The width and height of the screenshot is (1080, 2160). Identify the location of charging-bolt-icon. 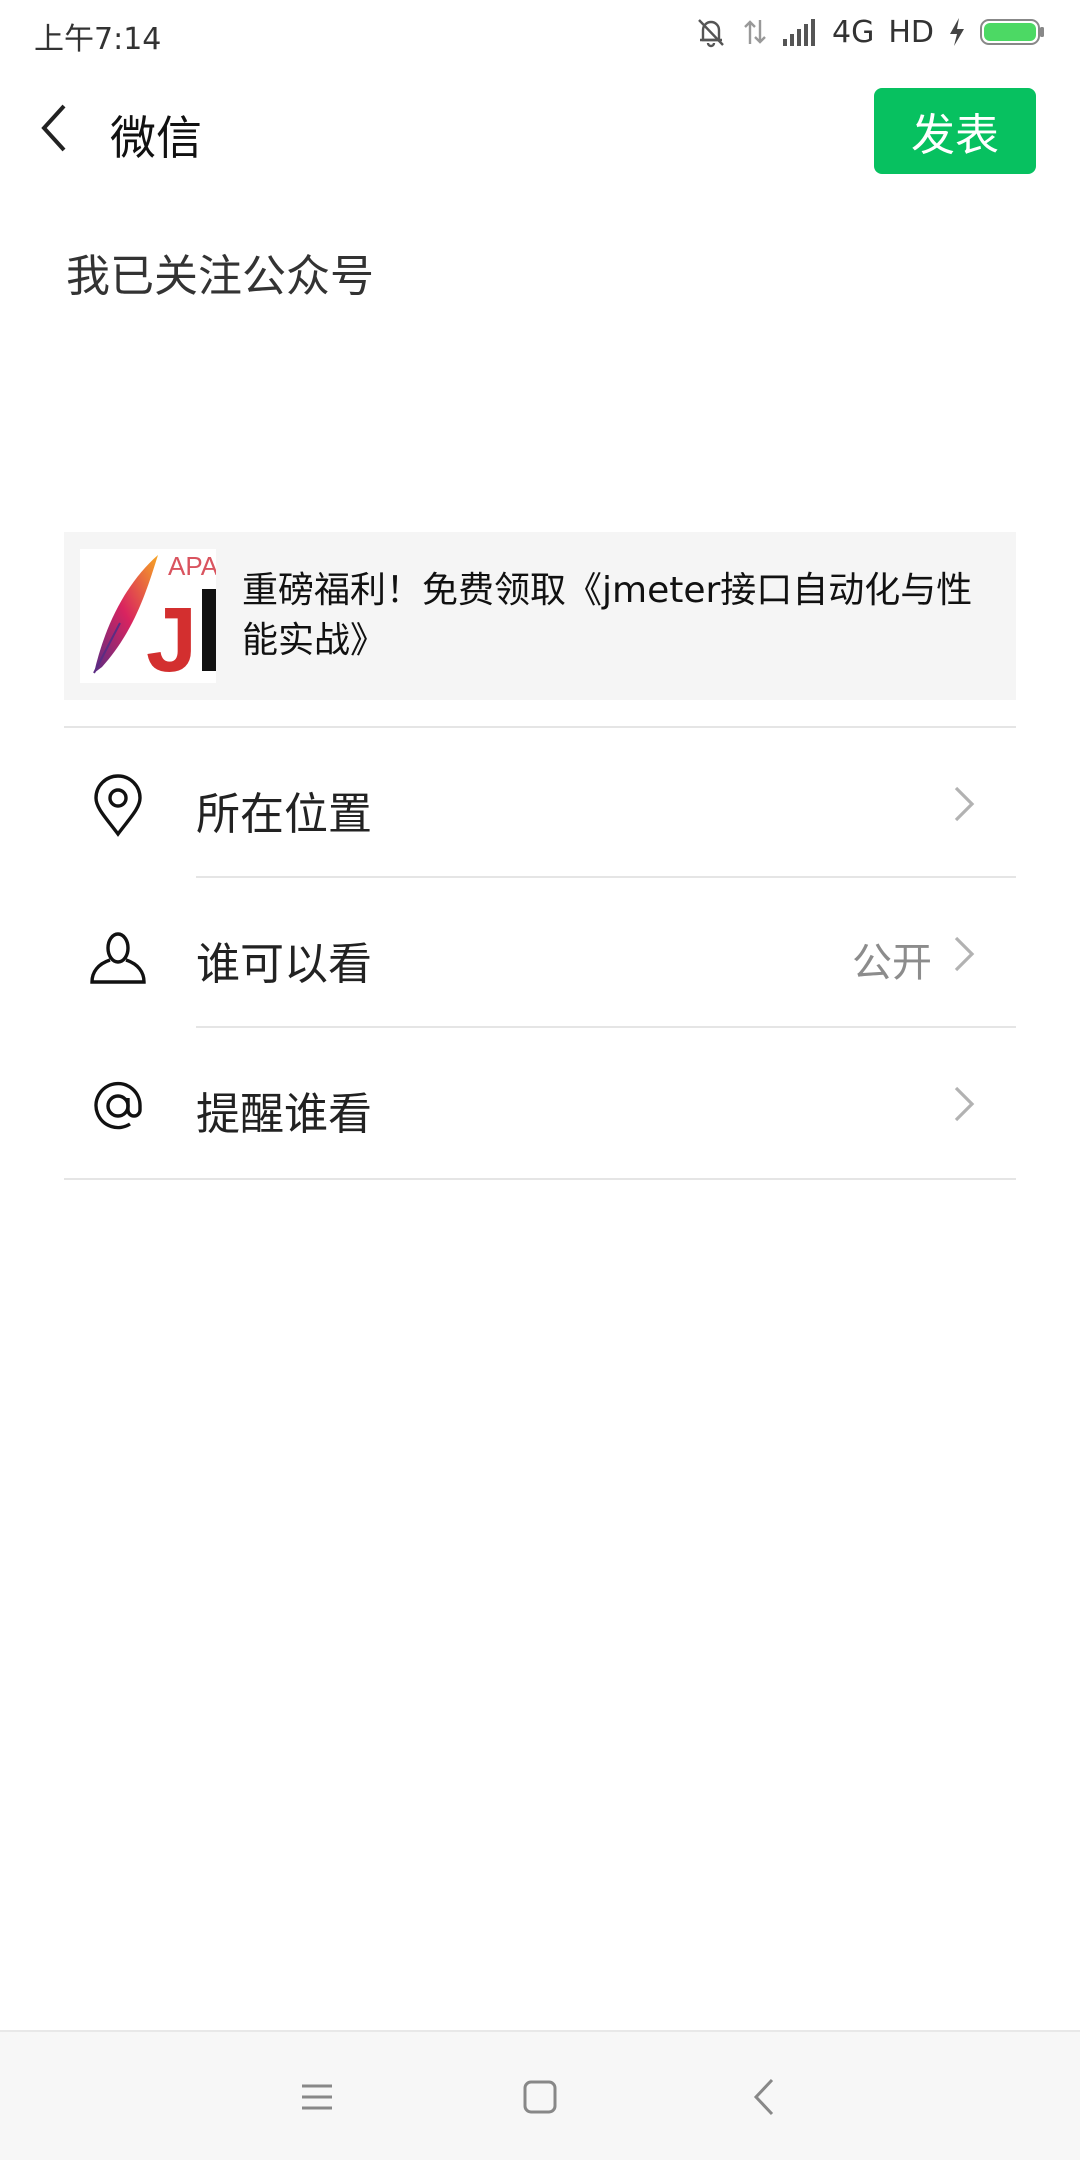
(957, 32).